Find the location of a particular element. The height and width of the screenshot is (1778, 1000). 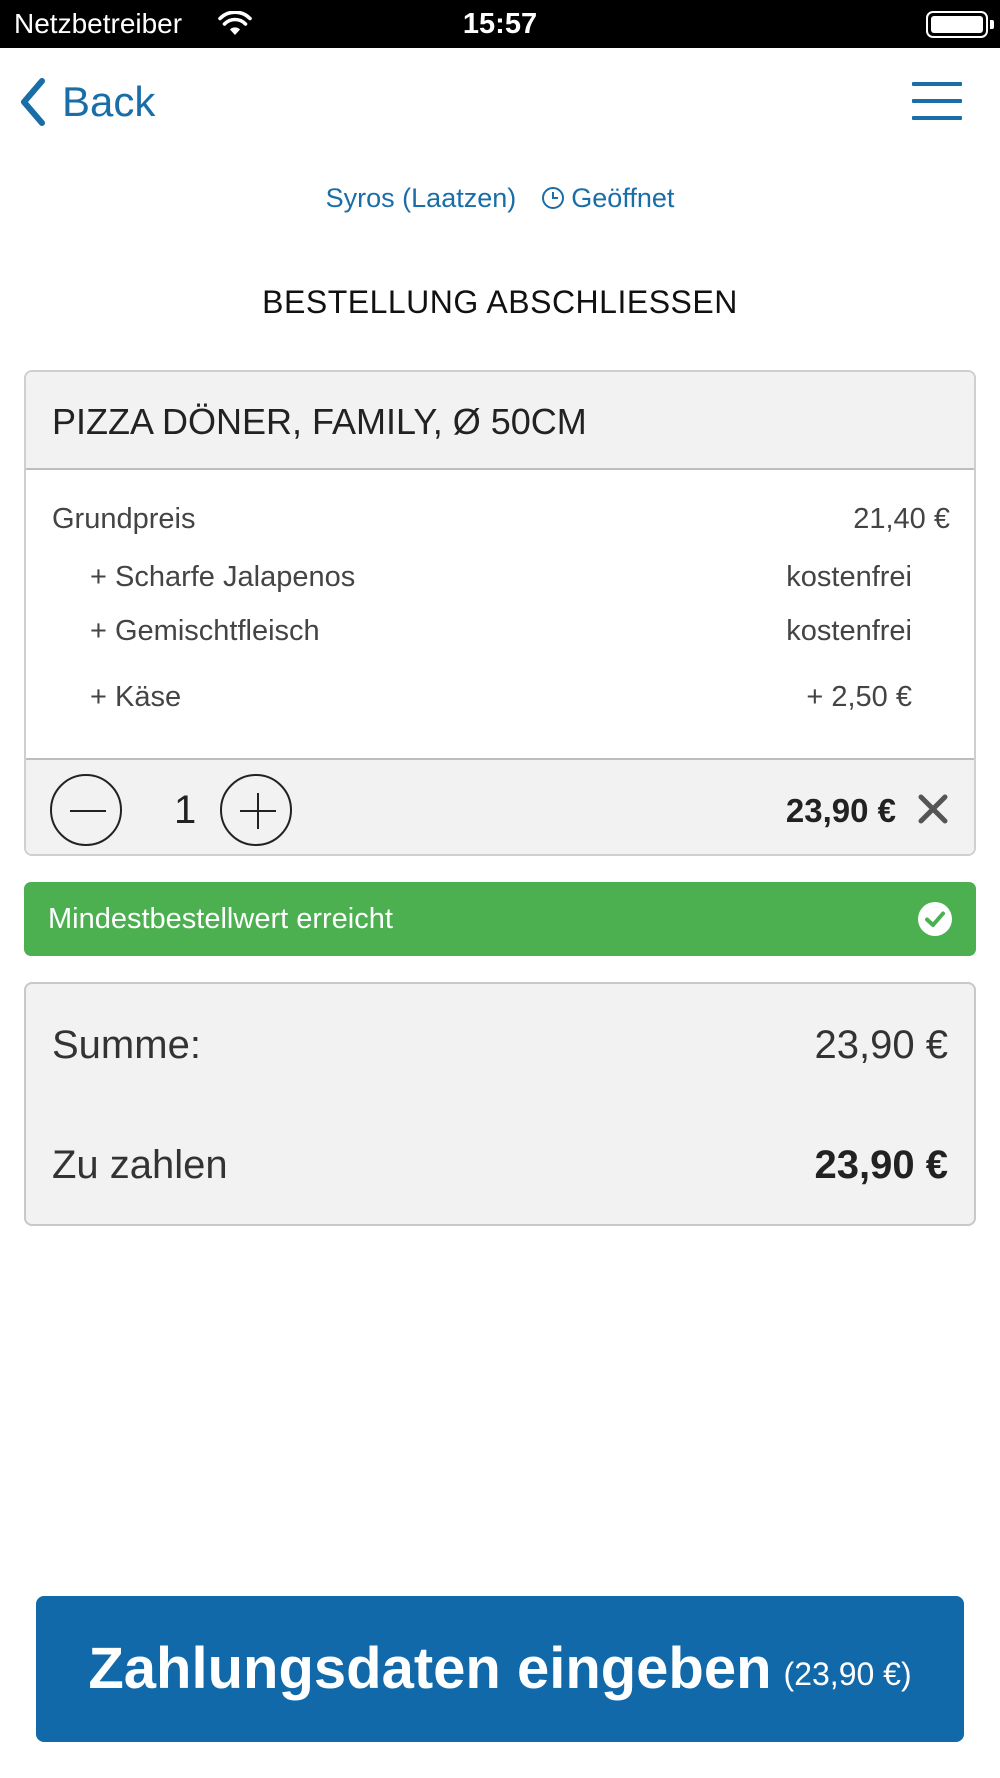

extra-label: + Gemischtfleisch is located at coordinates (205, 631).